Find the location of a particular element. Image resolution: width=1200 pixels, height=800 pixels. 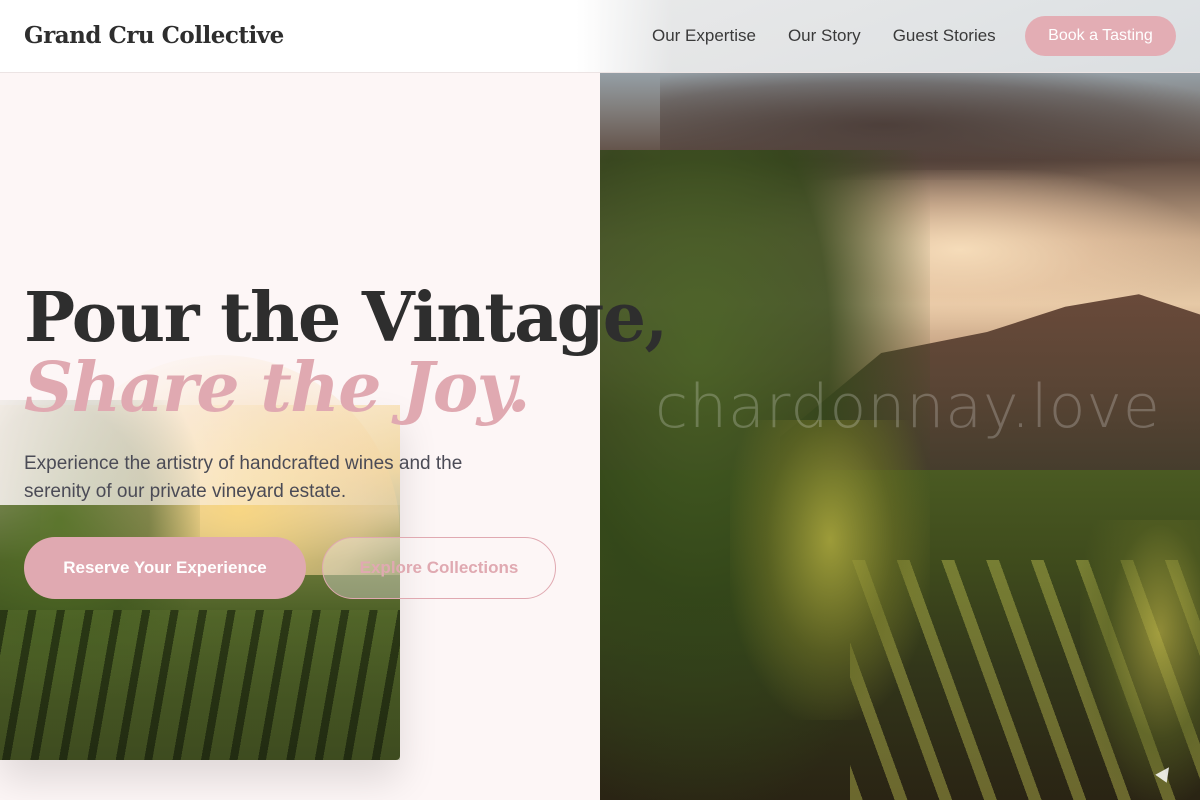

nav-link-our-story: Our Story is located at coordinates (824, 36).